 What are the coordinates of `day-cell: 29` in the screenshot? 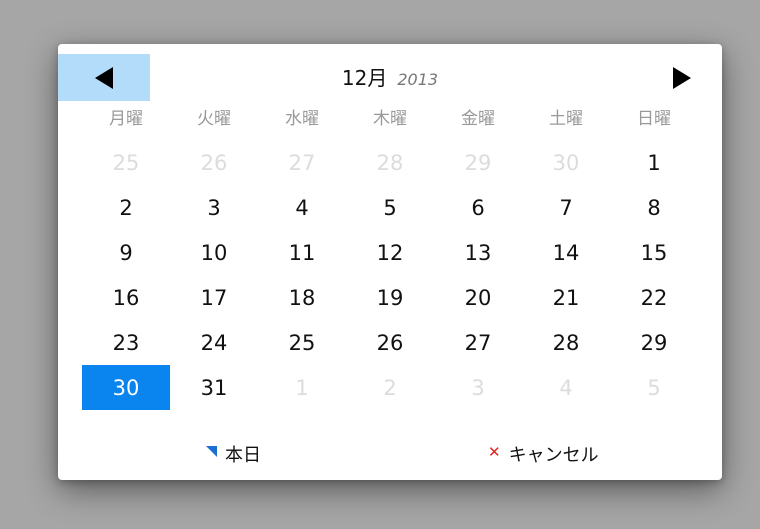 It's located at (654, 342).